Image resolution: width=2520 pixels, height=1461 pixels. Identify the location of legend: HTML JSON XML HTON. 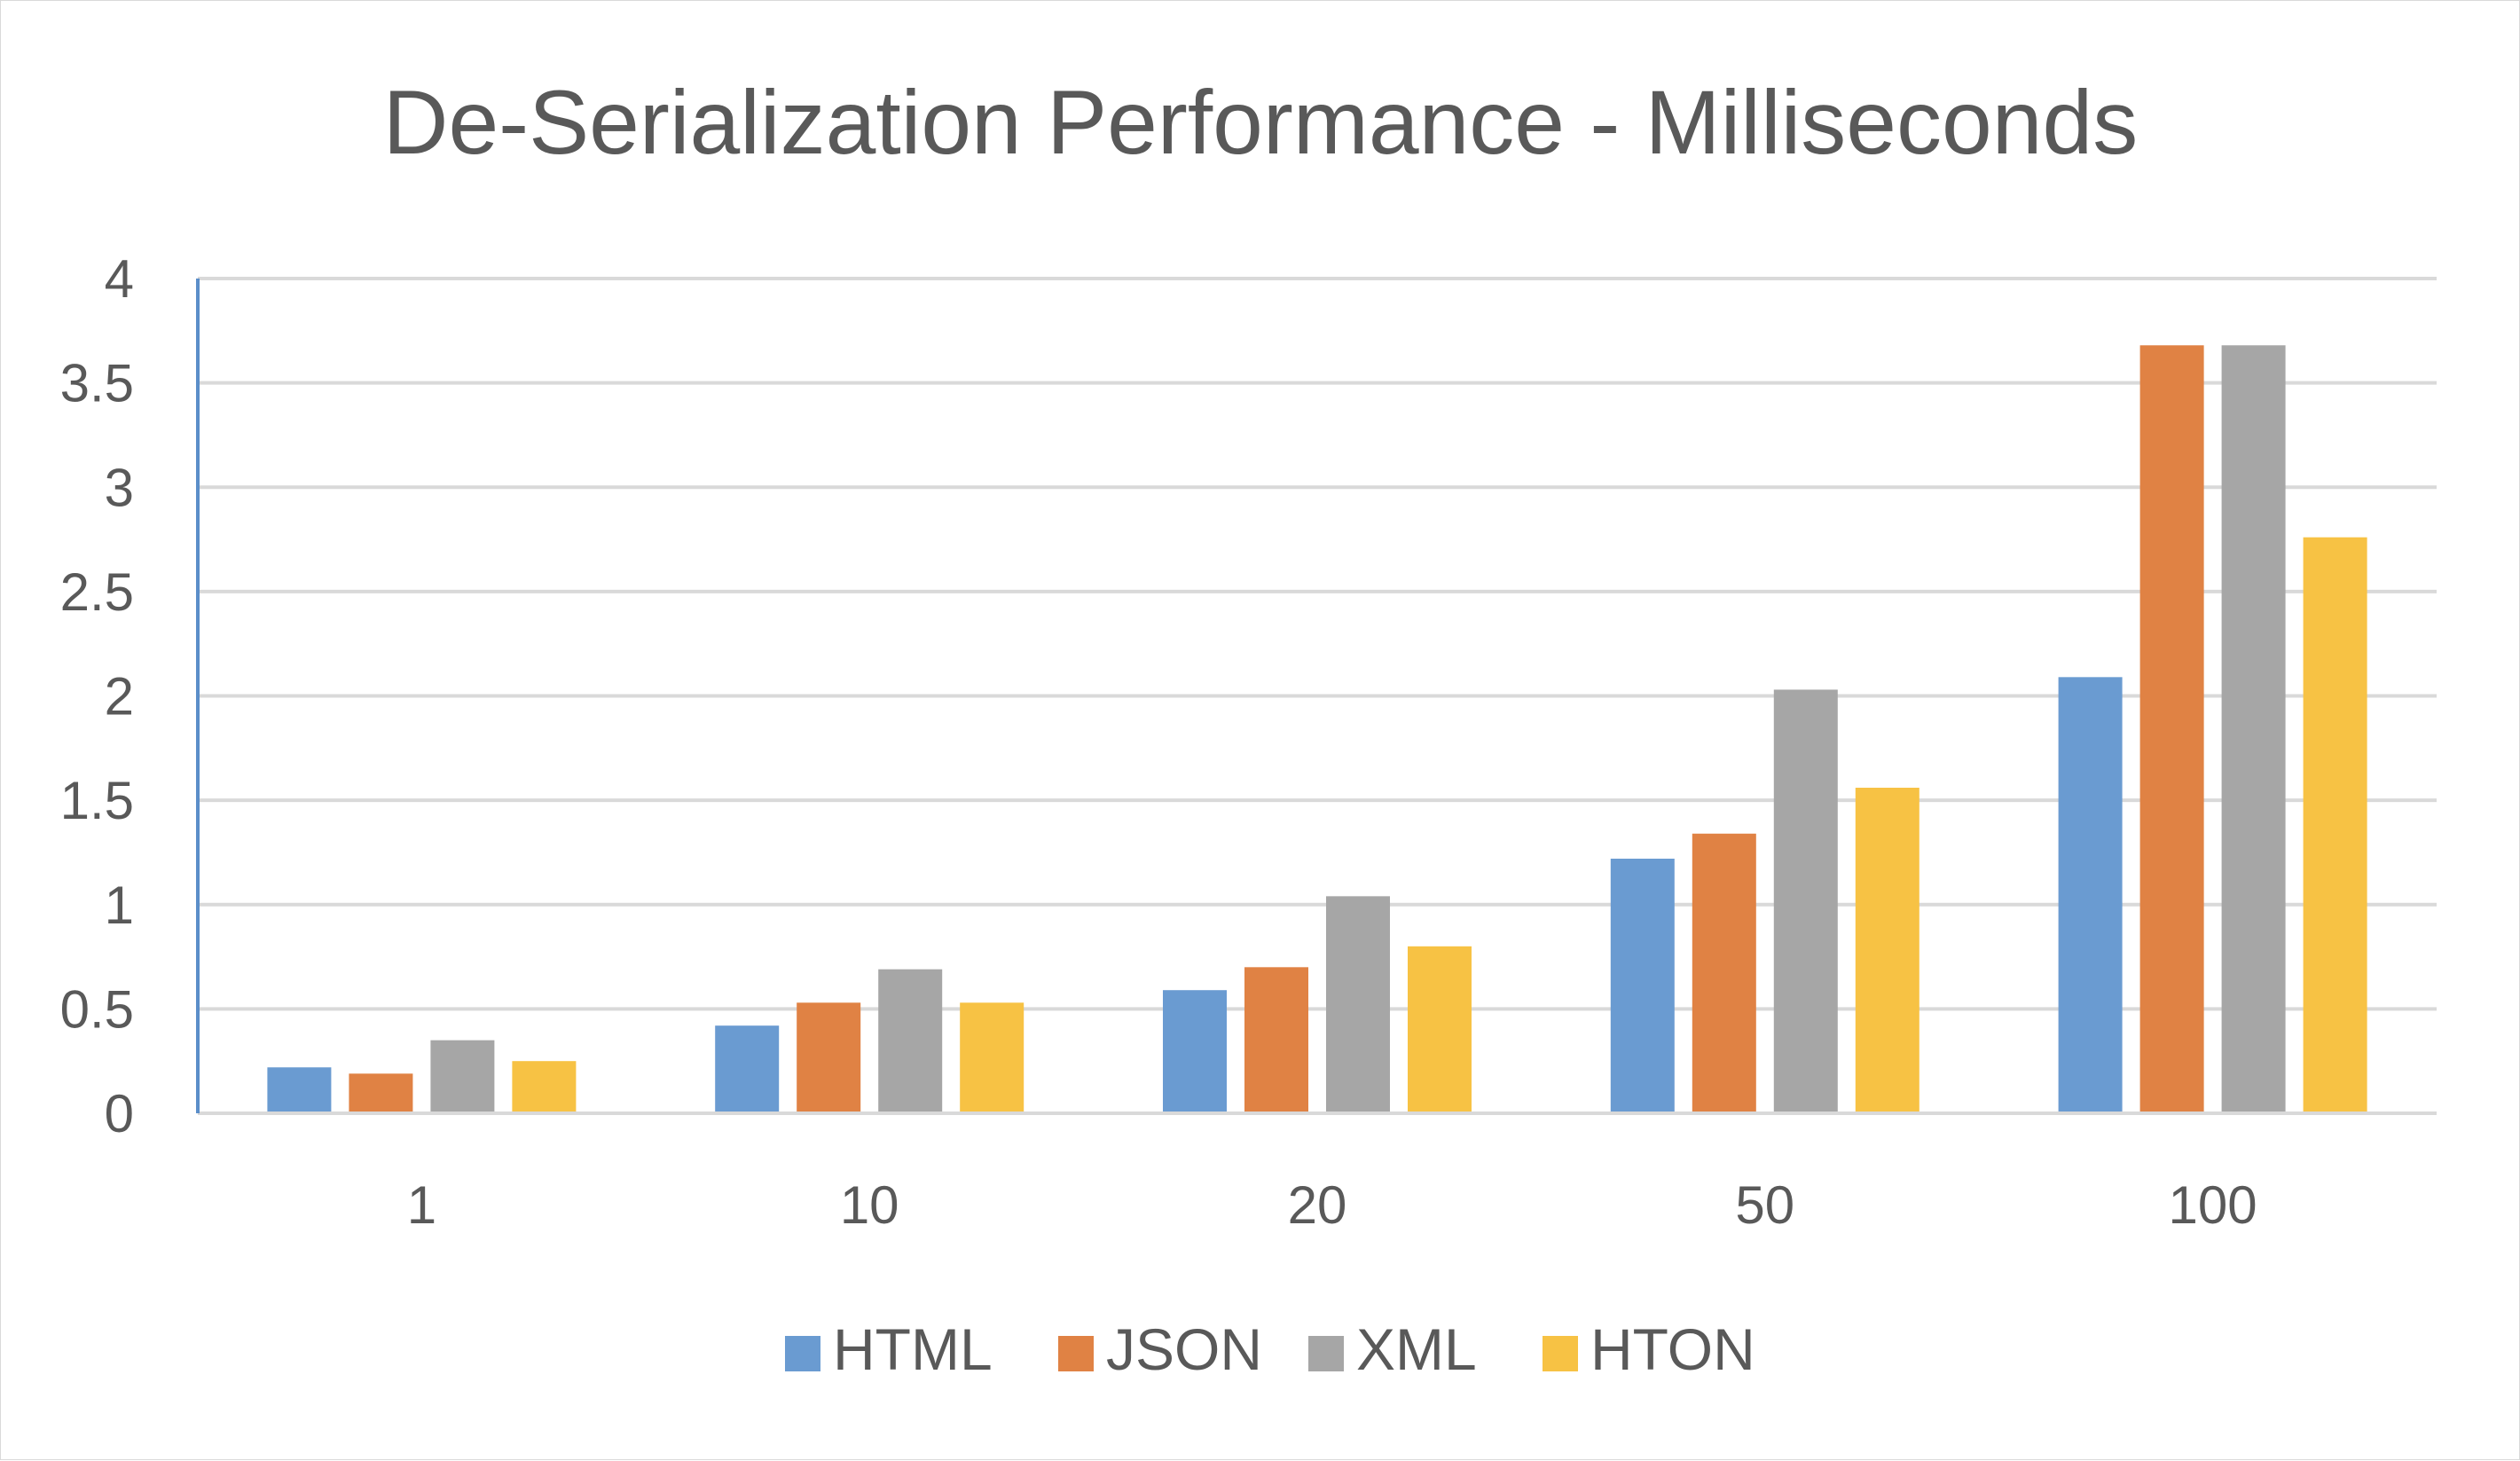
(1270, 1349).